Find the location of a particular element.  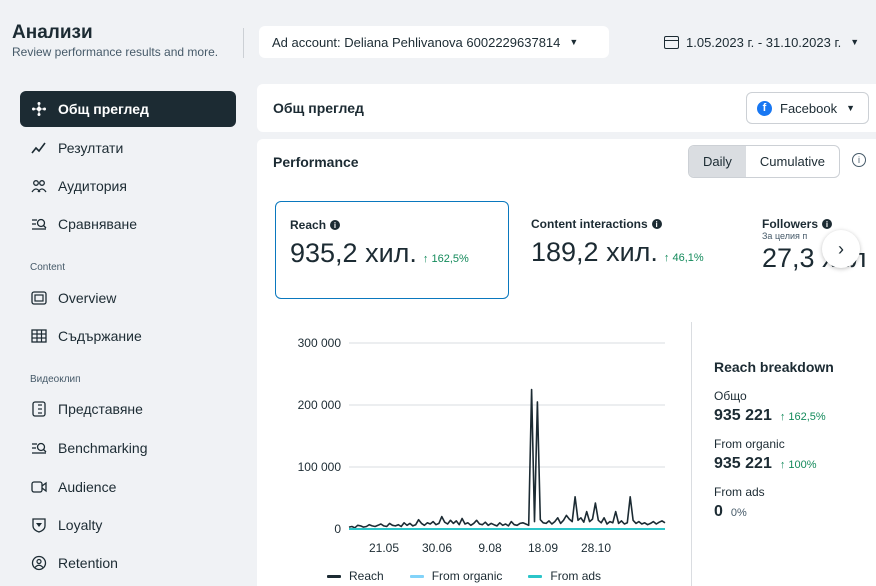

metric-label-text: Reach is located at coordinates (308, 225).